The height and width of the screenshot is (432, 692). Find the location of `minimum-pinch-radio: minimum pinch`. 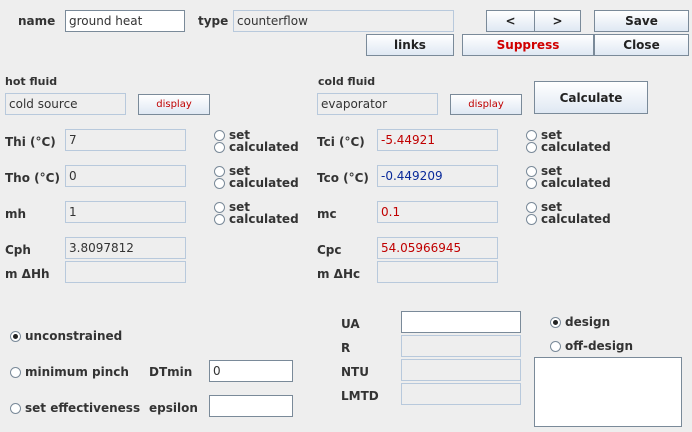

minimum-pinch-radio: minimum pinch is located at coordinates (69, 372).